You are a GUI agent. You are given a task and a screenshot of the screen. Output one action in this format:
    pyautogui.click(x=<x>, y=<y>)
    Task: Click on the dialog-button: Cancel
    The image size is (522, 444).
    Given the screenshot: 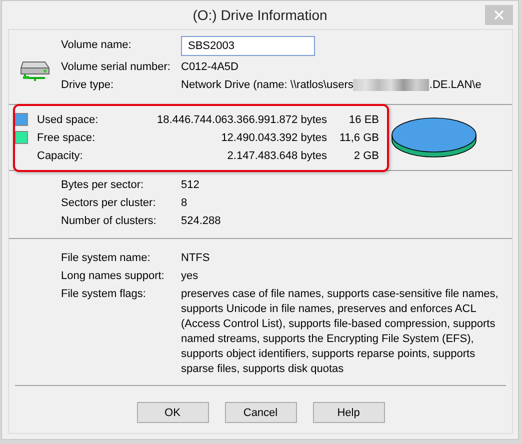 What is the action you would take?
    pyautogui.click(x=260, y=412)
    